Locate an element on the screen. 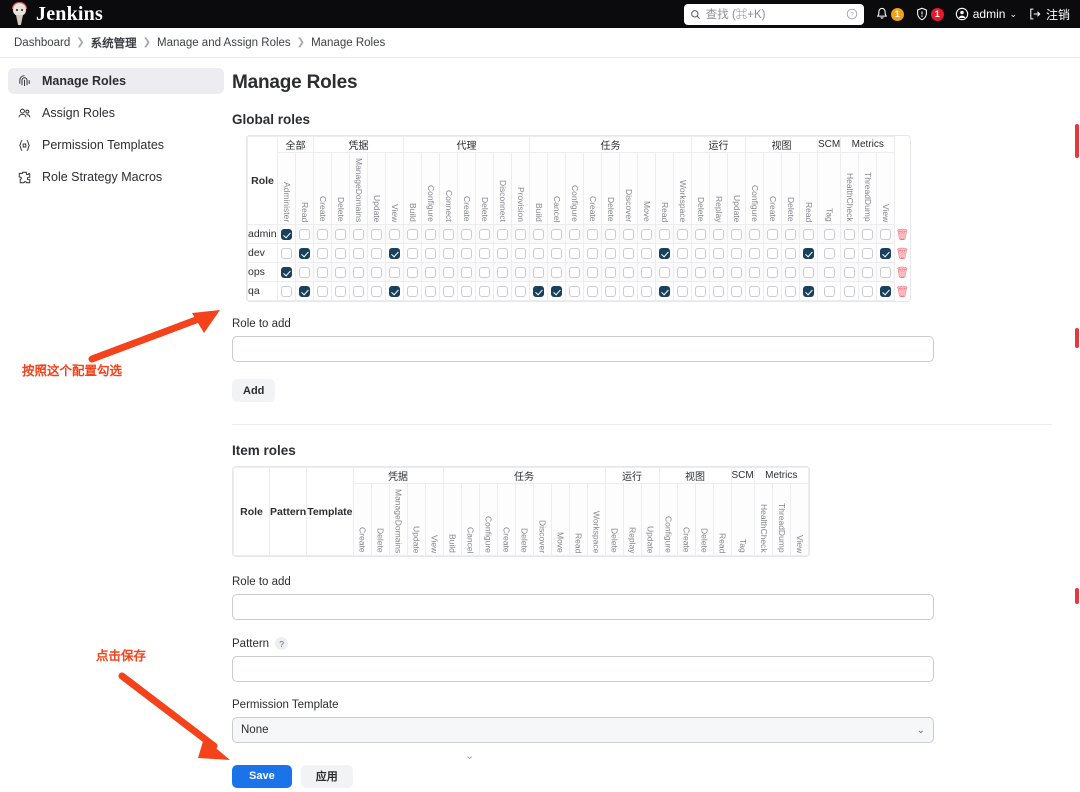 This screenshot has height=792, width=1080. breadcrumb-item-system: 系统管理 is located at coordinates (114, 43).